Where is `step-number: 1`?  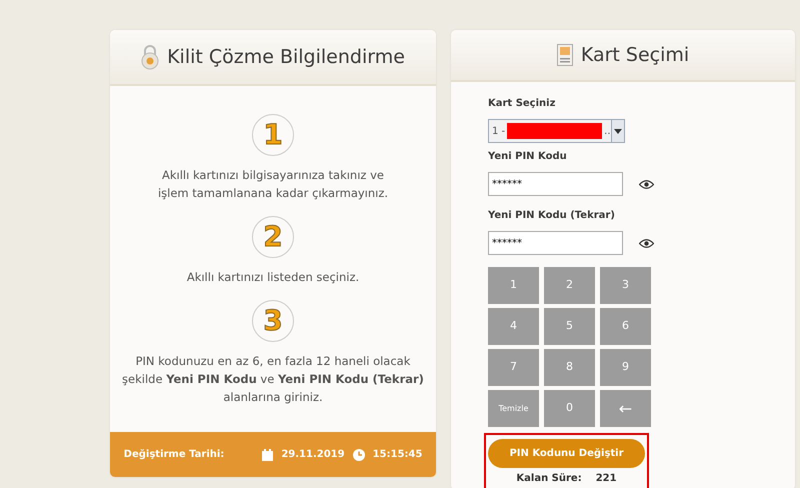 step-number: 1 is located at coordinates (273, 135).